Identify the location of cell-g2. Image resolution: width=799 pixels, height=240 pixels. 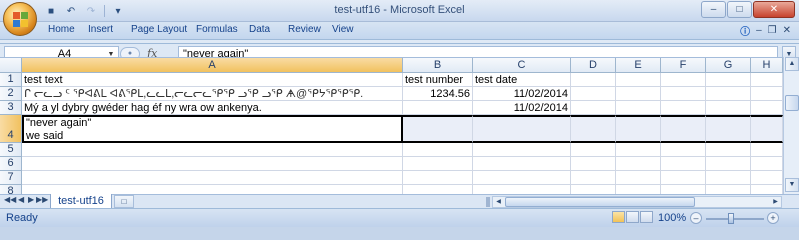
(728, 94).